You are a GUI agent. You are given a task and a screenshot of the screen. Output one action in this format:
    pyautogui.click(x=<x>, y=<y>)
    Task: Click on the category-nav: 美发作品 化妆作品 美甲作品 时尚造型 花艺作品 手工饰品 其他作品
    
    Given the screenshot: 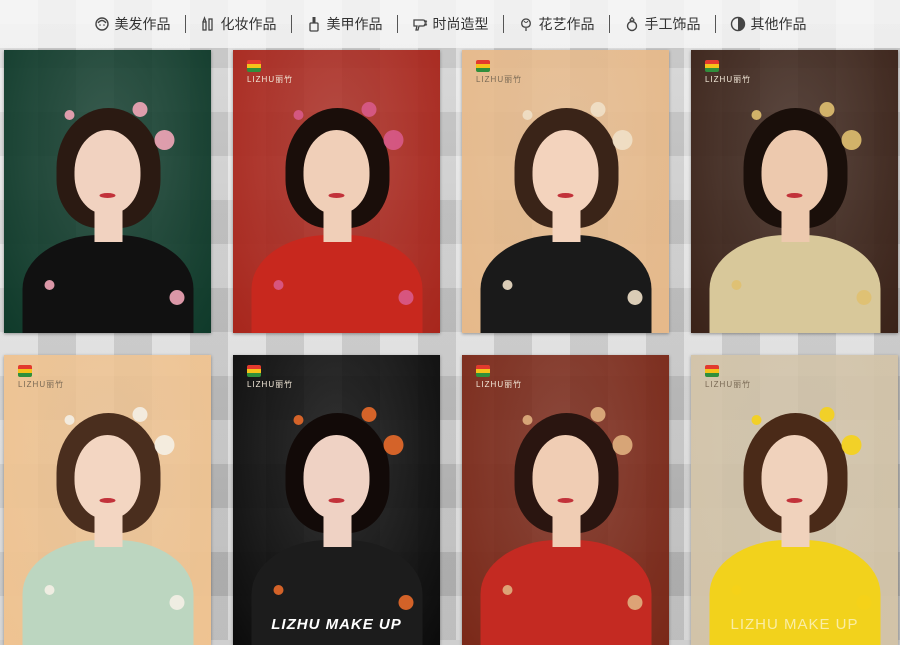 What is the action you would take?
    pyautogui.click(x=450, y=24)
    